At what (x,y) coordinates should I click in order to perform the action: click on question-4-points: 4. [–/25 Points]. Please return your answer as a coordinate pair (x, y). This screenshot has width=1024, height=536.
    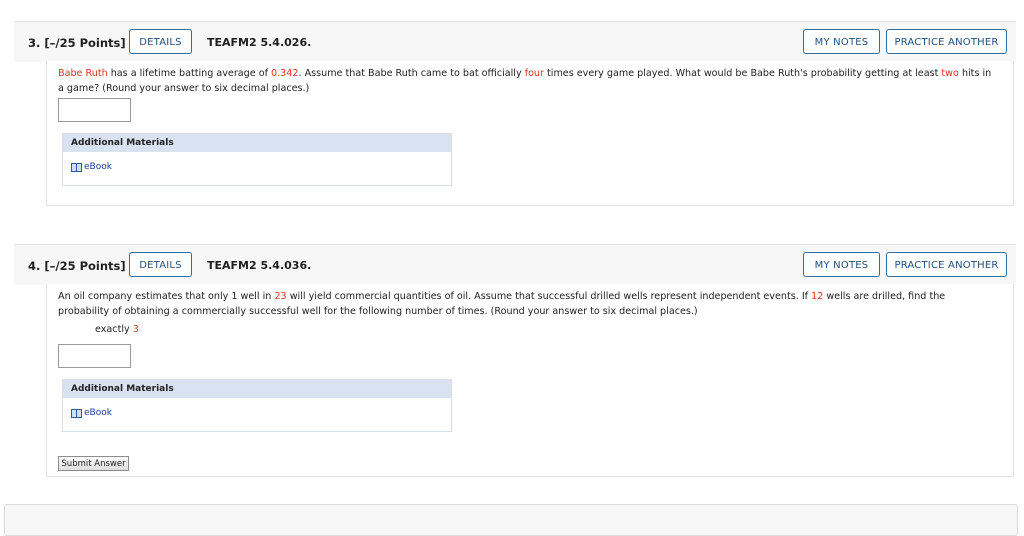
    Looking at the image, I should click on (77, 266).